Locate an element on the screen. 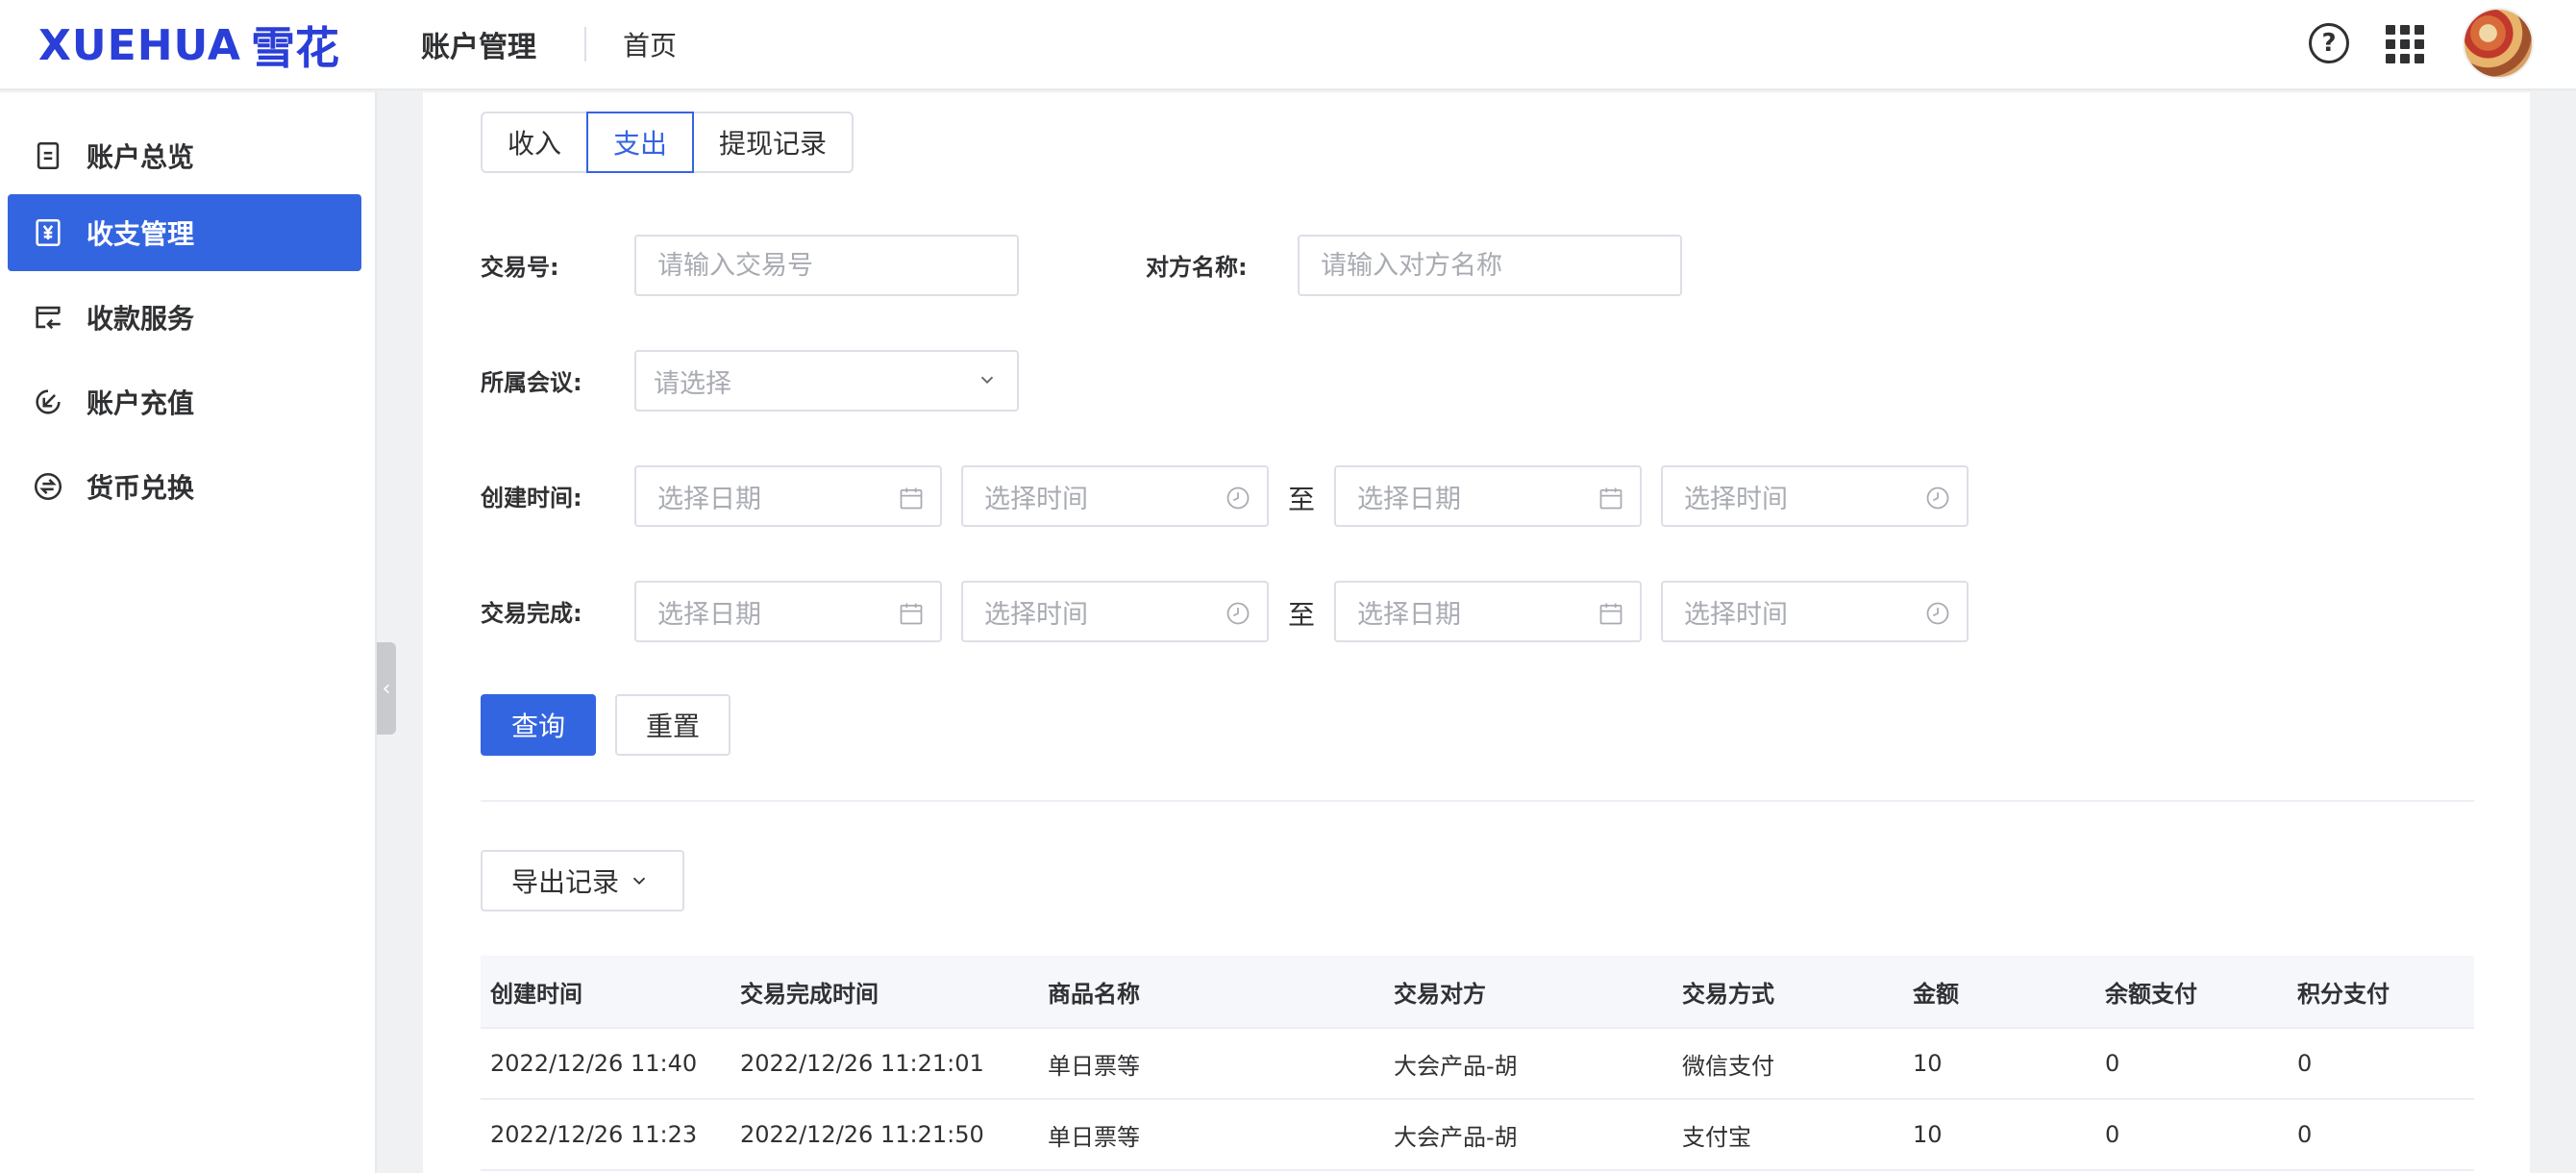 The image size is (2576, 1173). tab-expense: 支出 is located at coordinates (640, 143).